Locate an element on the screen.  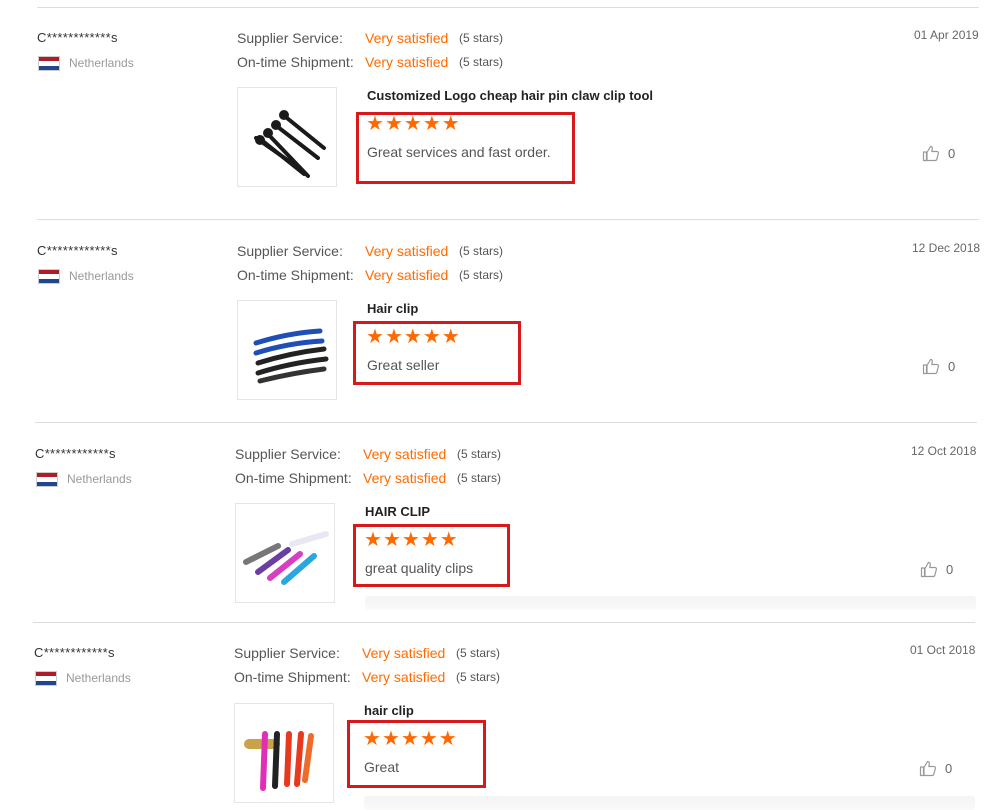
like-count: 0 is located at coordinates (949, 768).